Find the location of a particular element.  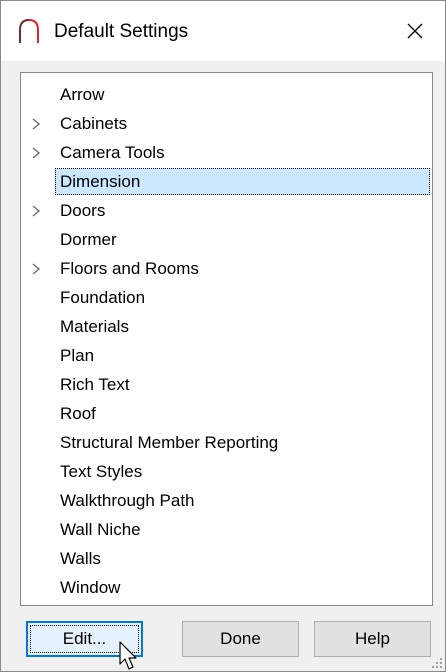

tree-item-label: Cabinets is located at coordinates (94, 123).